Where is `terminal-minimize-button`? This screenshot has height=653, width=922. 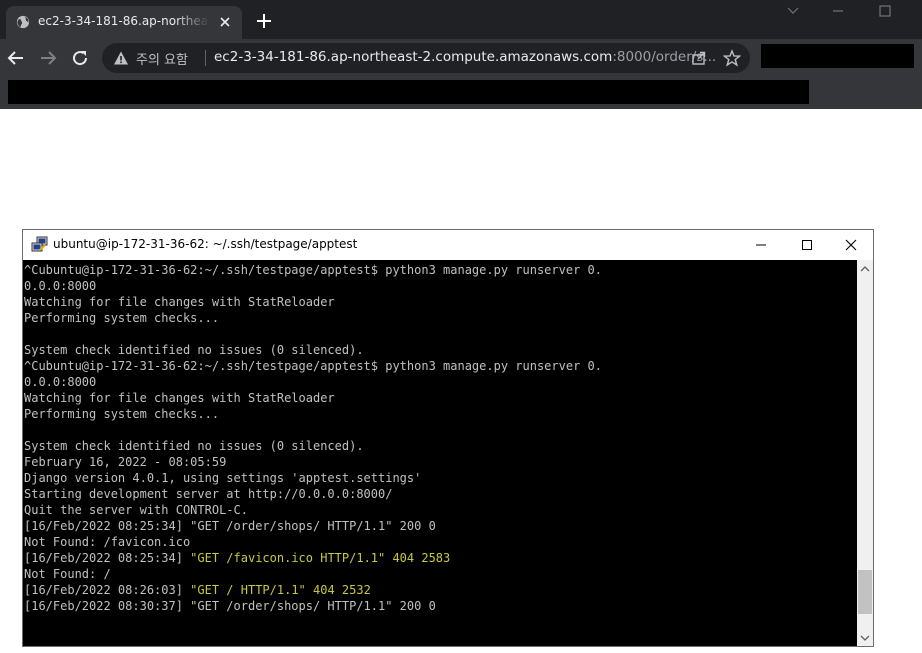 terminal-minimize-button is located at coordinates (761, 245).